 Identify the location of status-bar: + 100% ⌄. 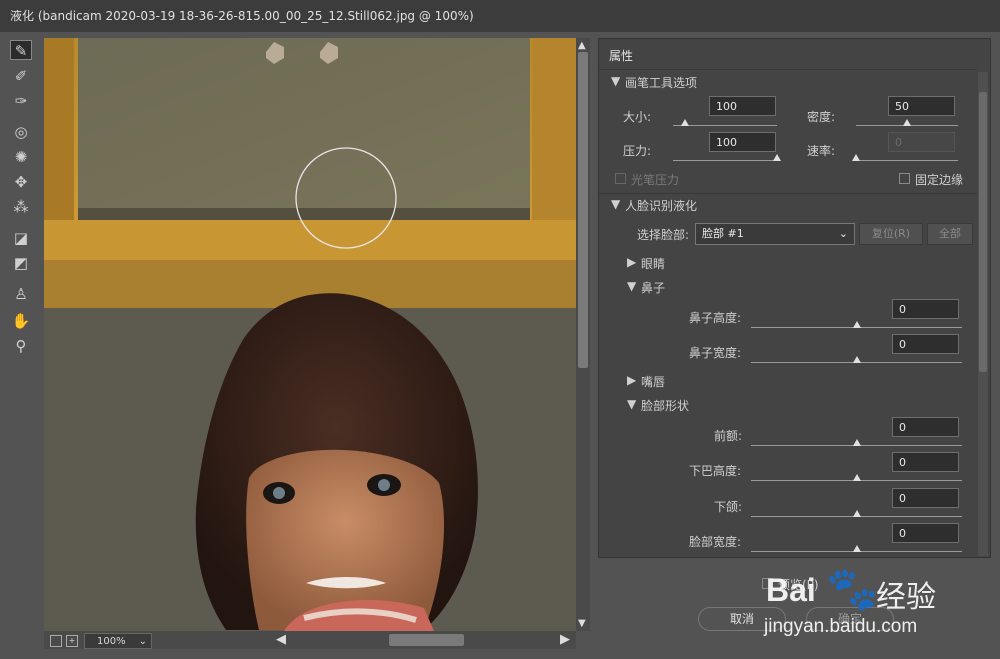
(164, 641).